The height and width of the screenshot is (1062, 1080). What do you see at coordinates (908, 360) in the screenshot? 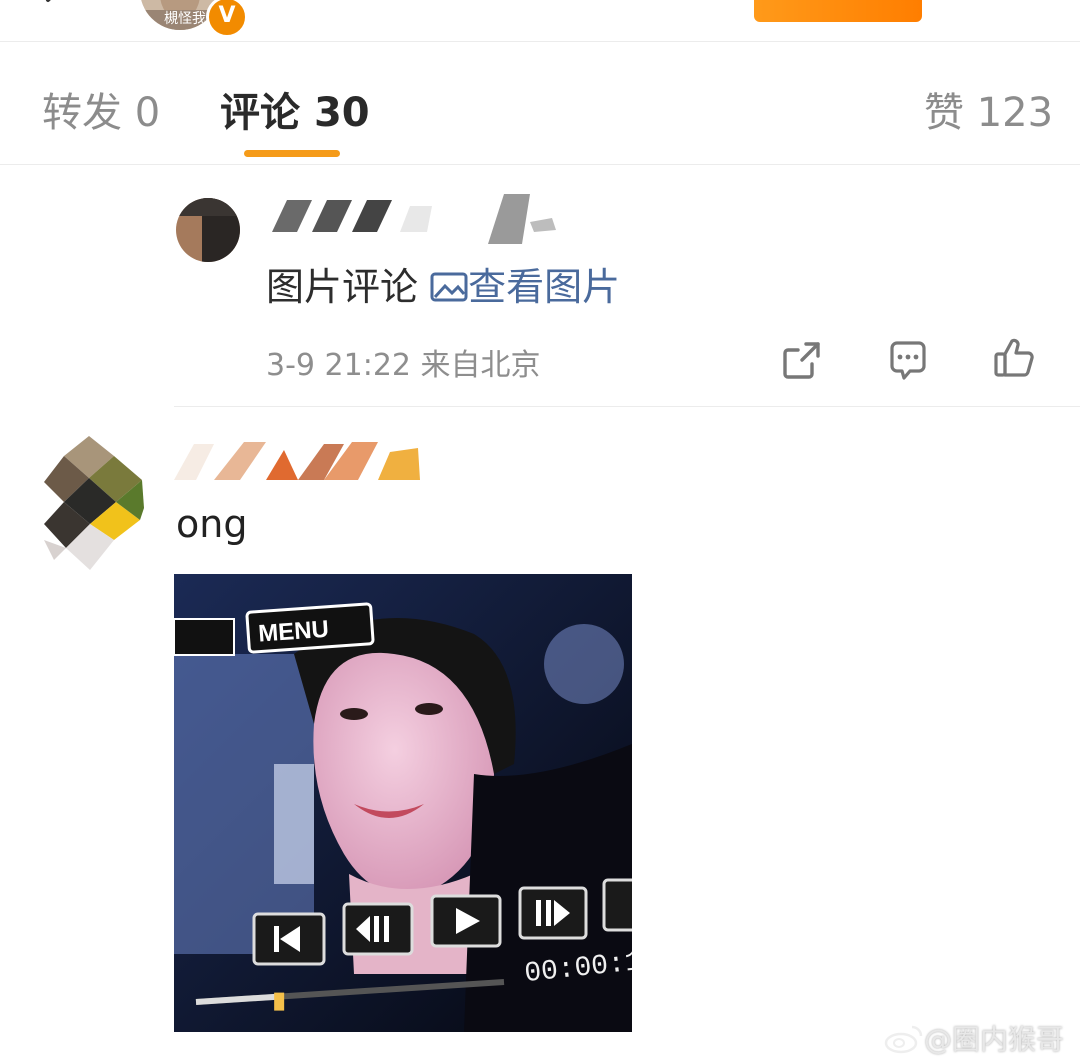
I see `comment-icon` at bounding box center [908, 360].